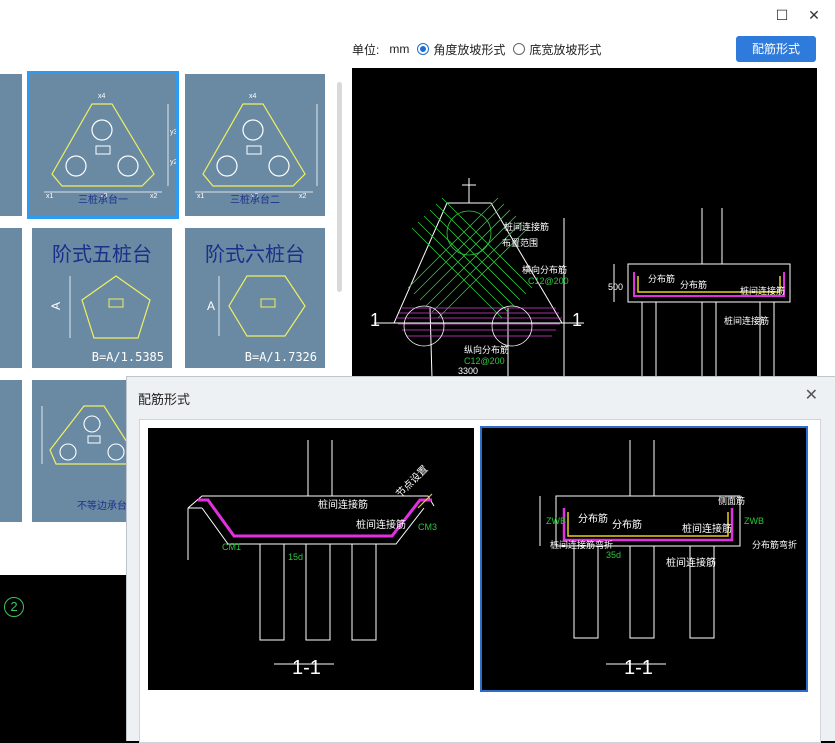 Image resolution: width=835 pixels, height=743 pixels. I want to click on opt2-label-dist-2: 分布筋, so click(627, 524).